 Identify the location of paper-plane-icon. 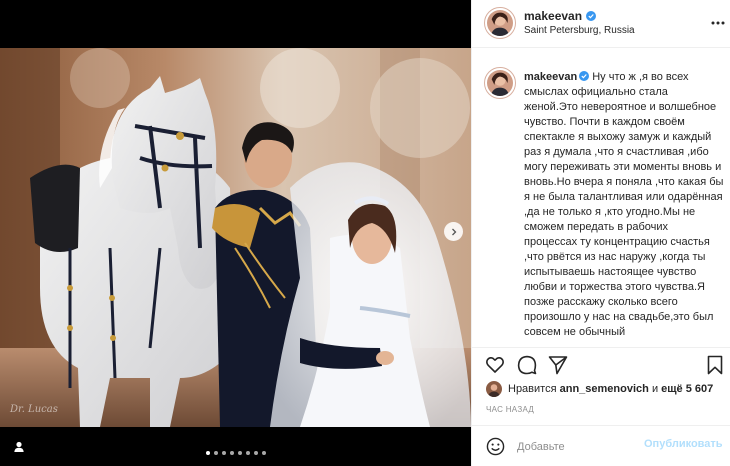
(558, 365).